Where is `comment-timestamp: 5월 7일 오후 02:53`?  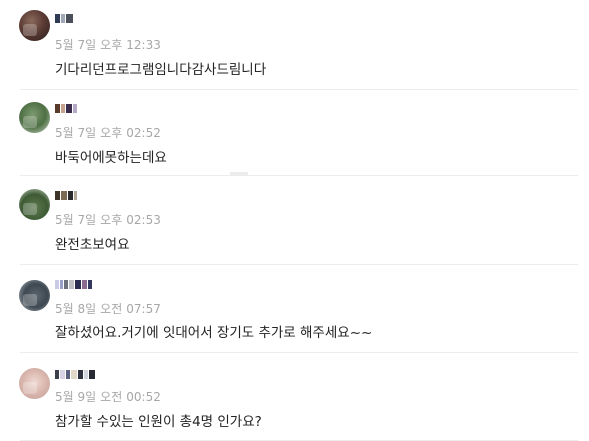 comment-timestamp: 5월 7일 오후 02:53 is located at coordinates (108, 220).